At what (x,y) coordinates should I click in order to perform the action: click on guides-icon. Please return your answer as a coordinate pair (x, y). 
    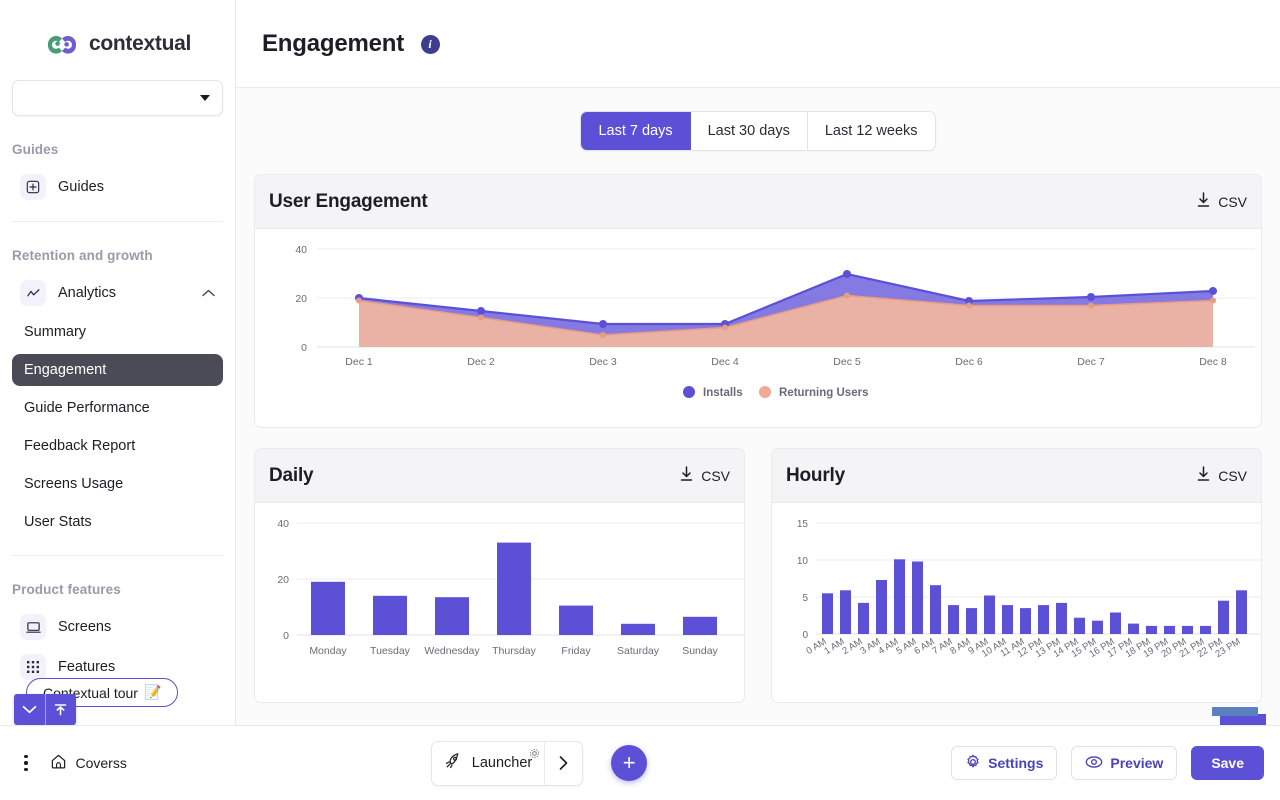
    Looking at the image, I should click on (33, 187).